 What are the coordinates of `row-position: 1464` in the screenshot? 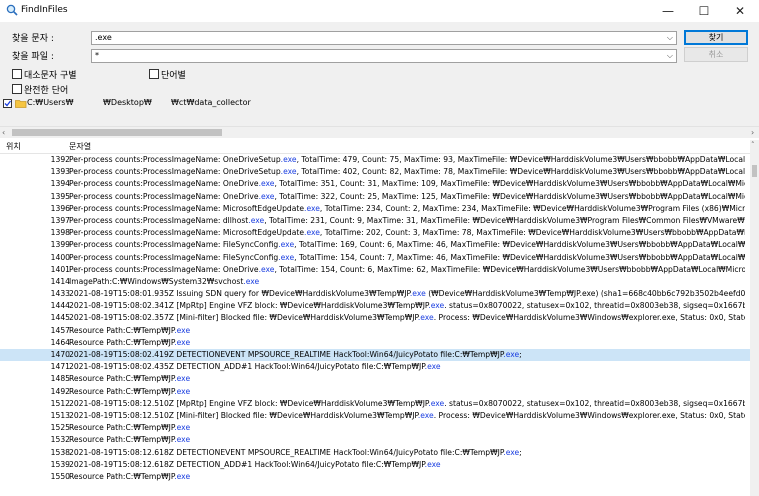 It's located at (60, 342).